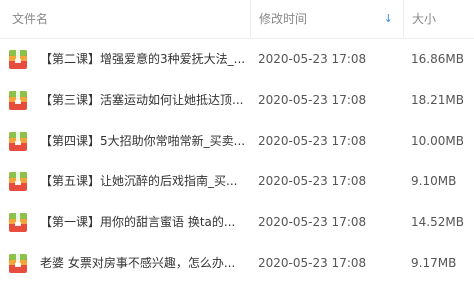 The image size is (474, 284). Describe the element at coordinates (125, 19) in the screenshot. I see `column-header-name: 文件名` at that location.